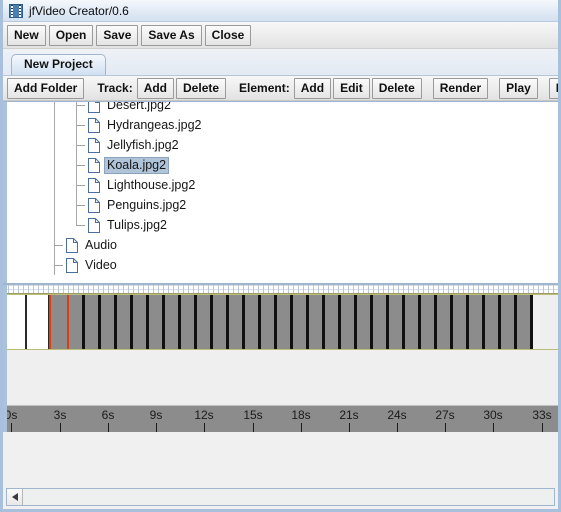 The width and height of the screenshot is (561, 512). What do you see at coordinates (228, 35) in the screenshot?
I see `close-button: Close` at bounding box center [228, 35].